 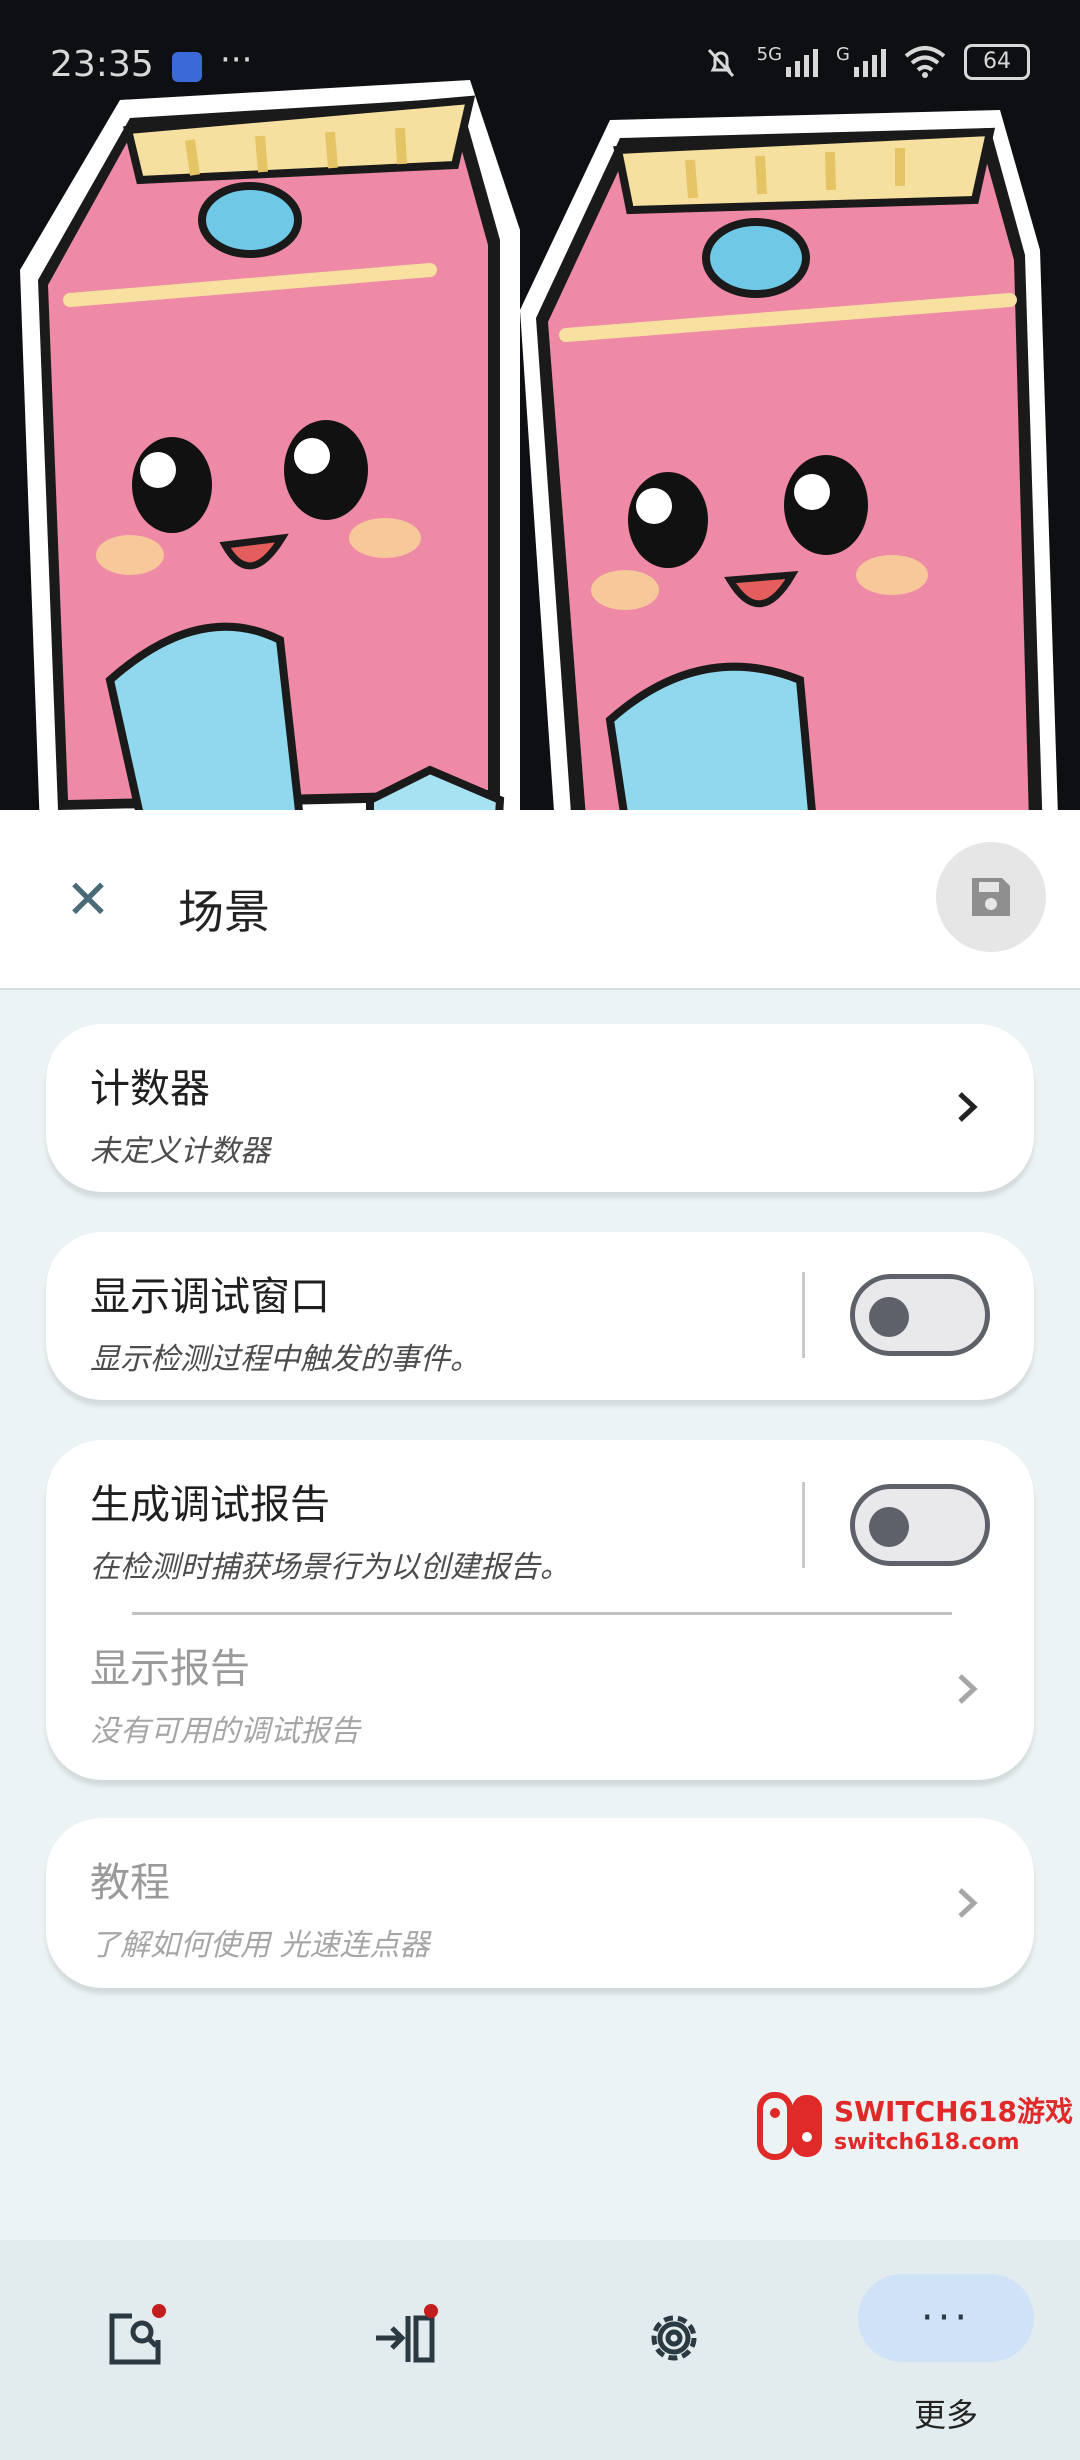 I want to click on save-button, so click(x=991, y=897).